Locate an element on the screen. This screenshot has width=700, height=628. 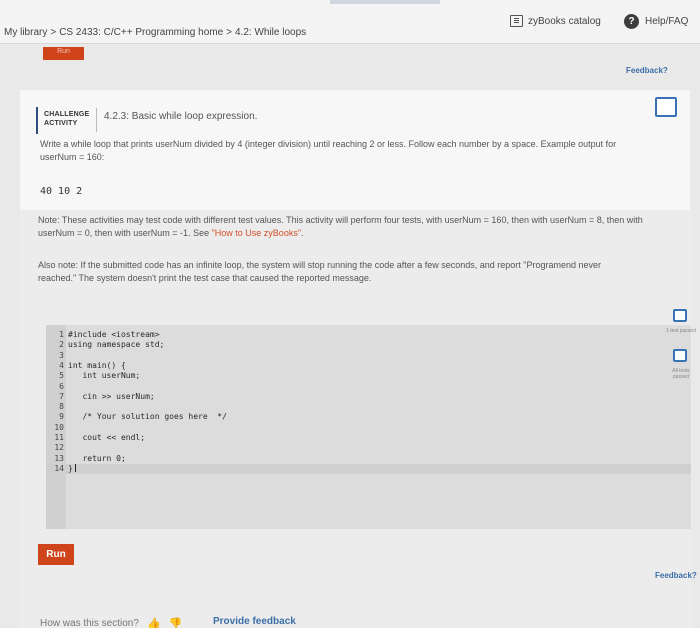
code-text: /* Your solution goes here */ is located at coordinates (147, 417).